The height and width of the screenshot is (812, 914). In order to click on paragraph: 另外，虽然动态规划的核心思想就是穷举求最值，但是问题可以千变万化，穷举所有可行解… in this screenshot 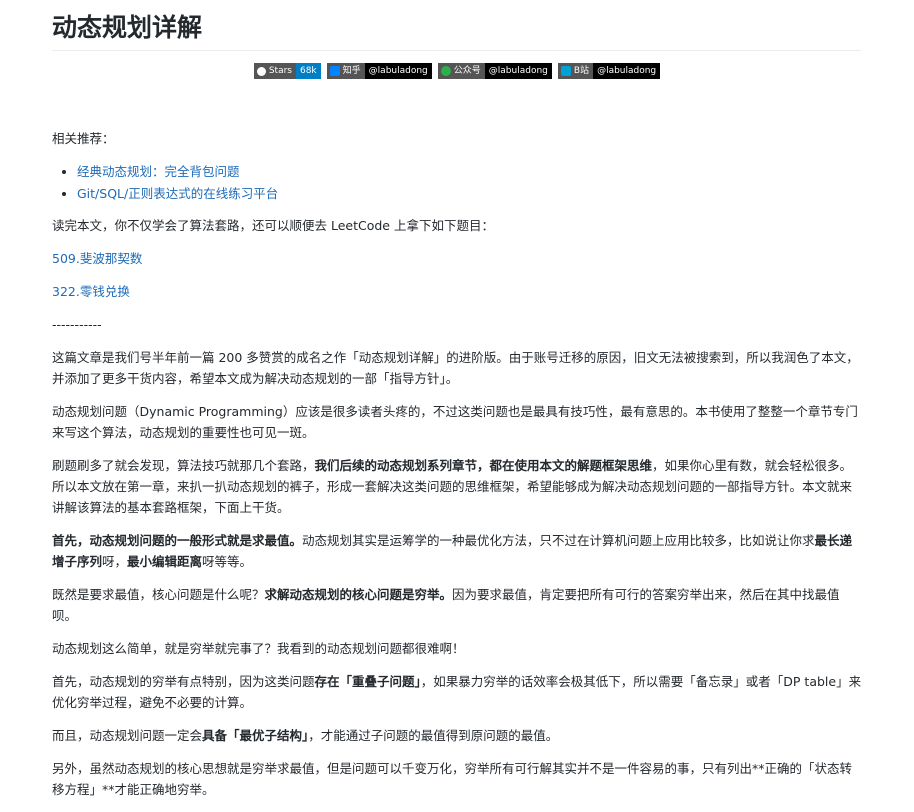, I will do `click(452, 779)`.